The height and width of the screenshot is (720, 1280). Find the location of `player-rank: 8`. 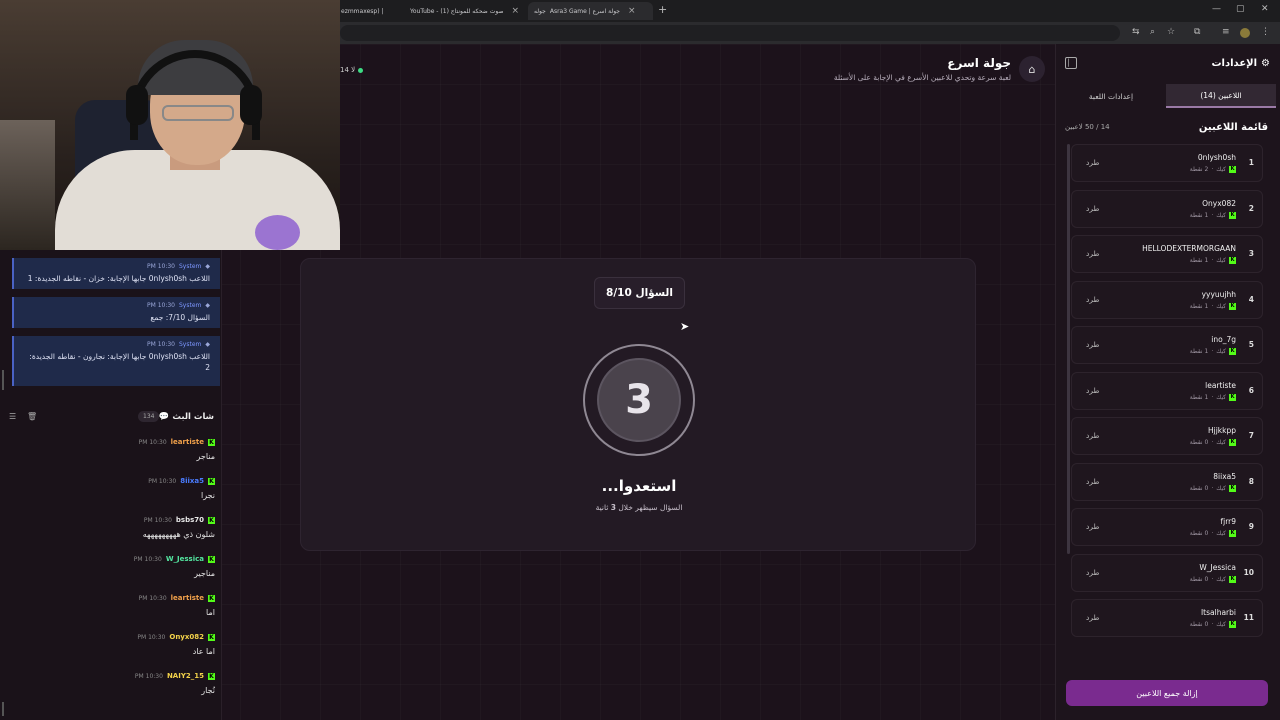

player-rank: 8 is located at coordinates (1251, 481).